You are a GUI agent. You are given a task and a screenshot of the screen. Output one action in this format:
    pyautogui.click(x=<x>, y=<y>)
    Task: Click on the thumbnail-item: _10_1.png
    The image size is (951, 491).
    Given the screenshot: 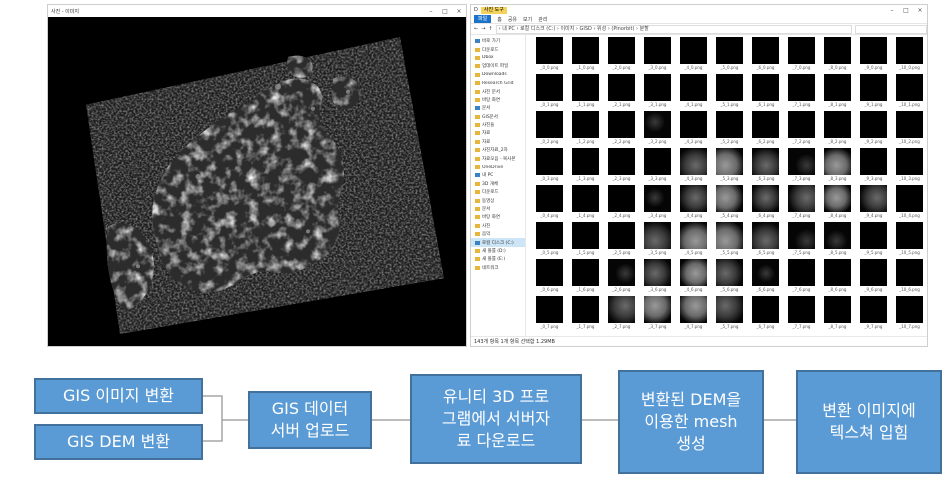 What is the action you would take?
    pyautogui.click(x=909, y=92)
    